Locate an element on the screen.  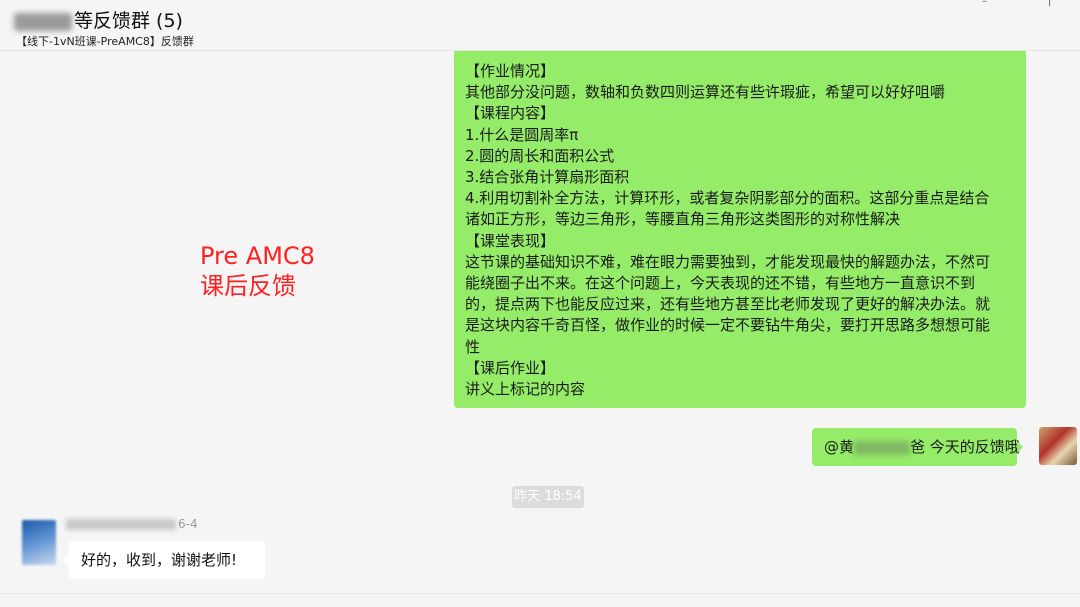
window-minimize-icon: – is located at coordinates (987, 3).